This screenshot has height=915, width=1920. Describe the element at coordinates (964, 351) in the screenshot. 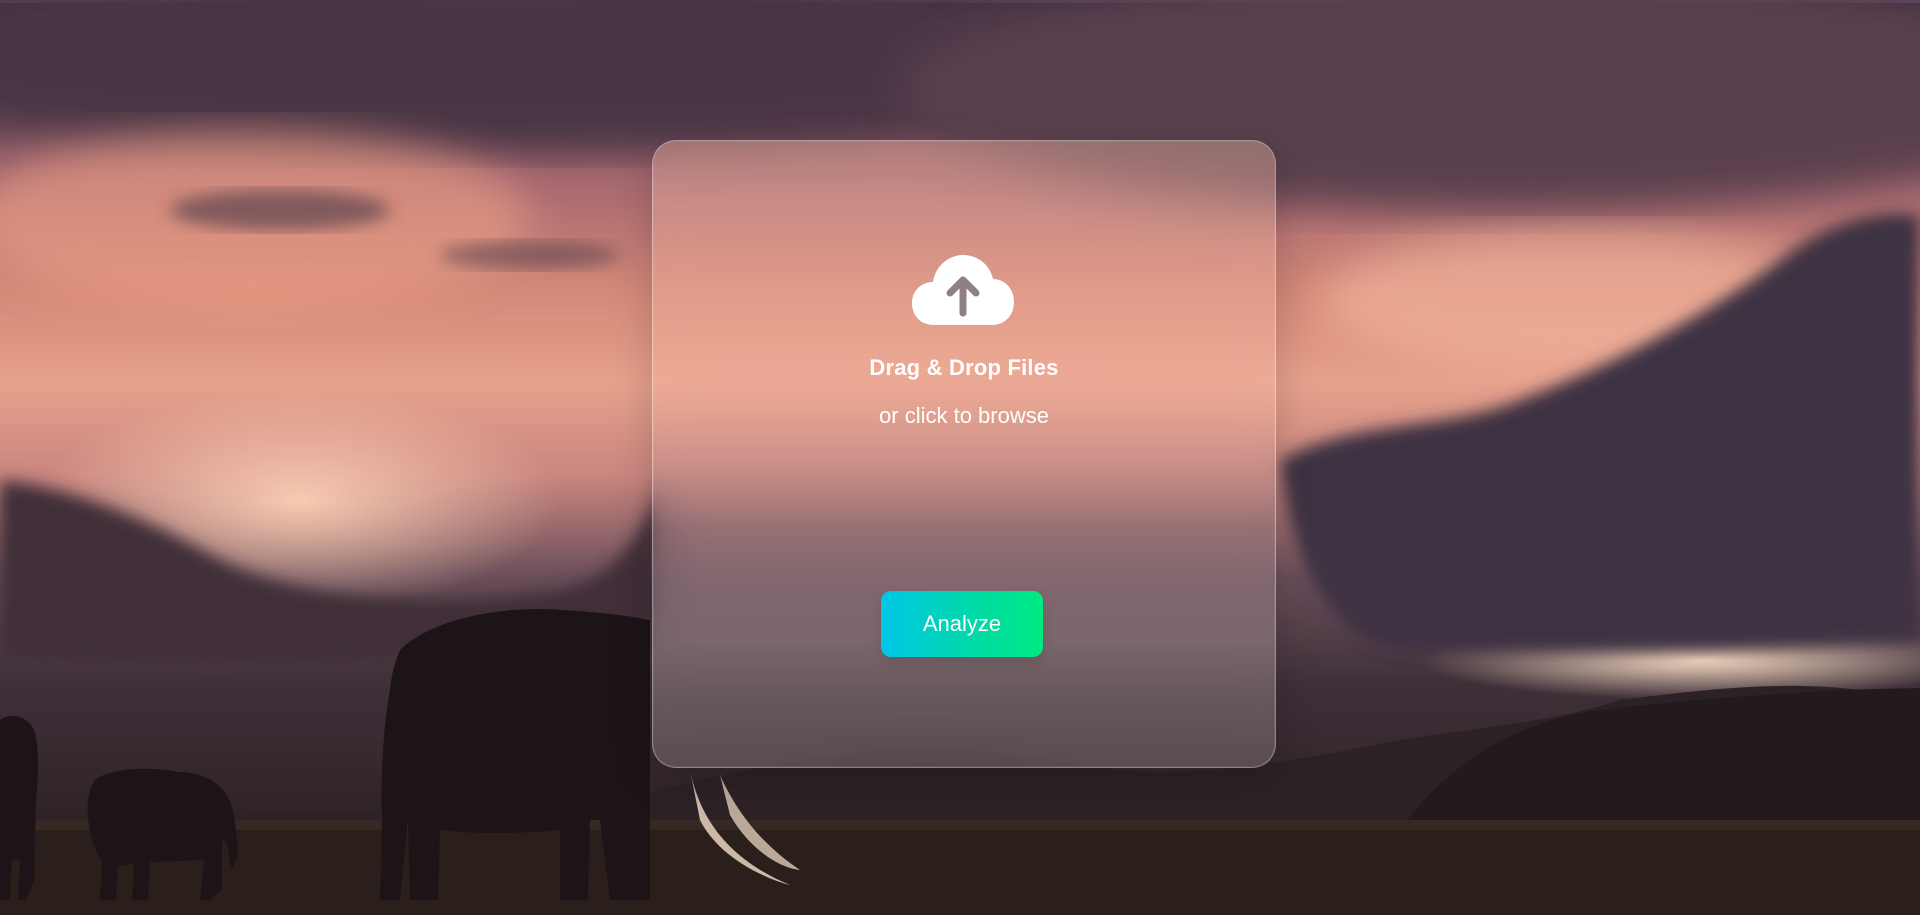

I see `file-drop-zone: Drag & Drop Files or click to browse` at that location.